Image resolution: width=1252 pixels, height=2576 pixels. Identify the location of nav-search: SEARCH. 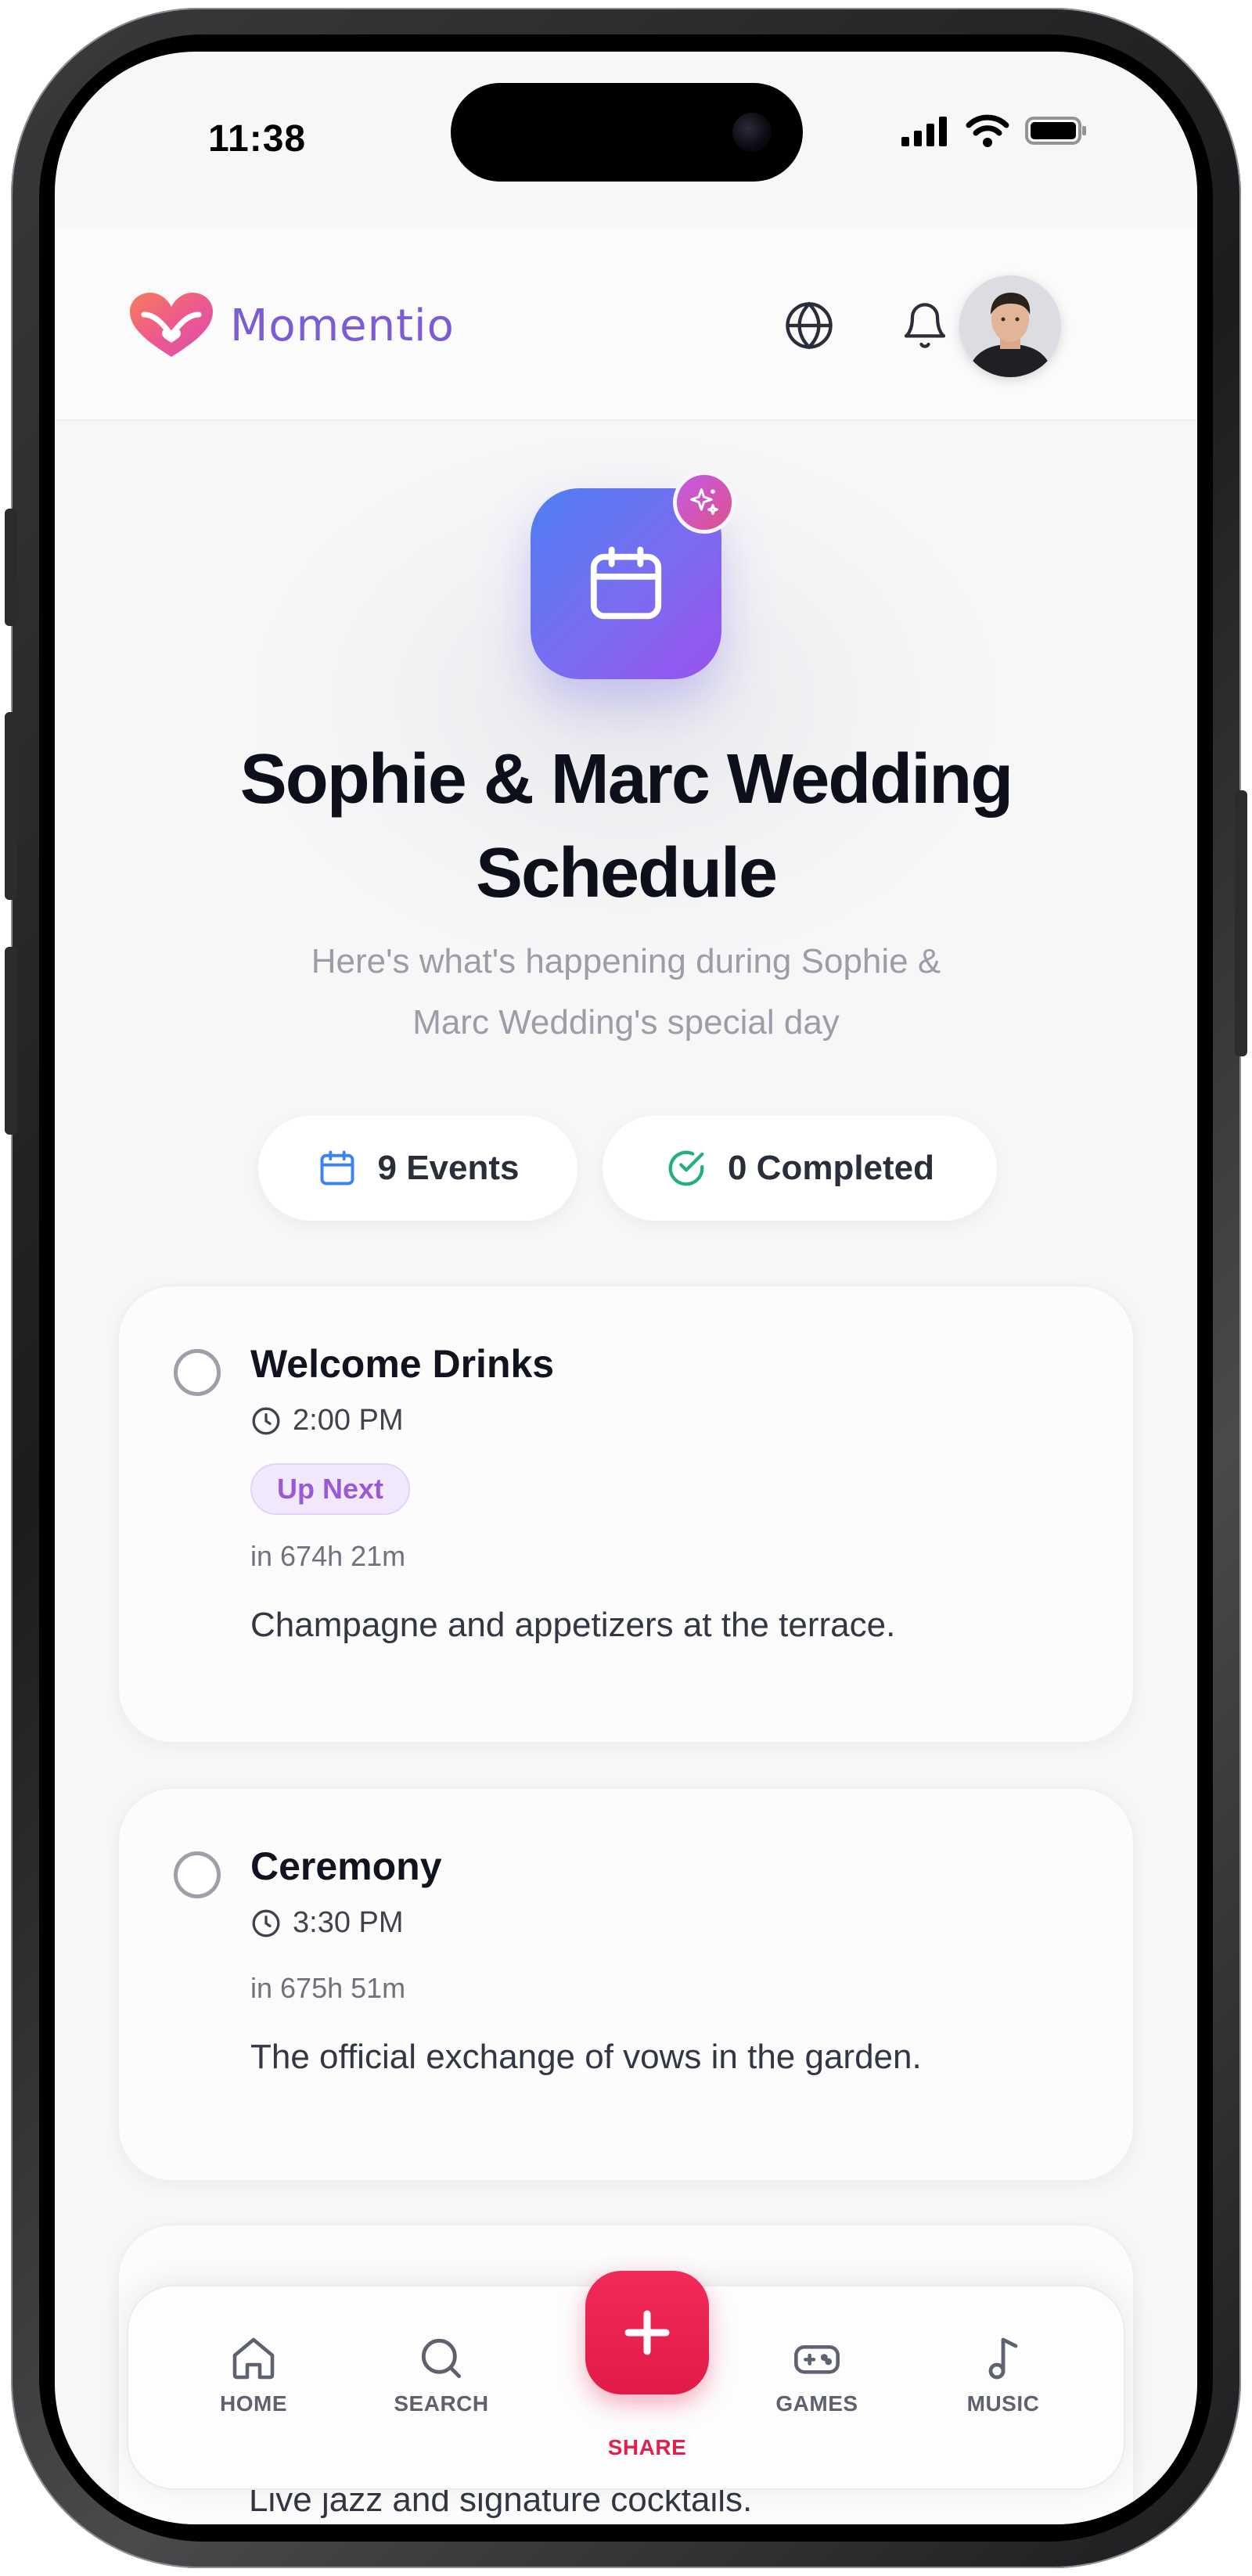
(441, 2374).